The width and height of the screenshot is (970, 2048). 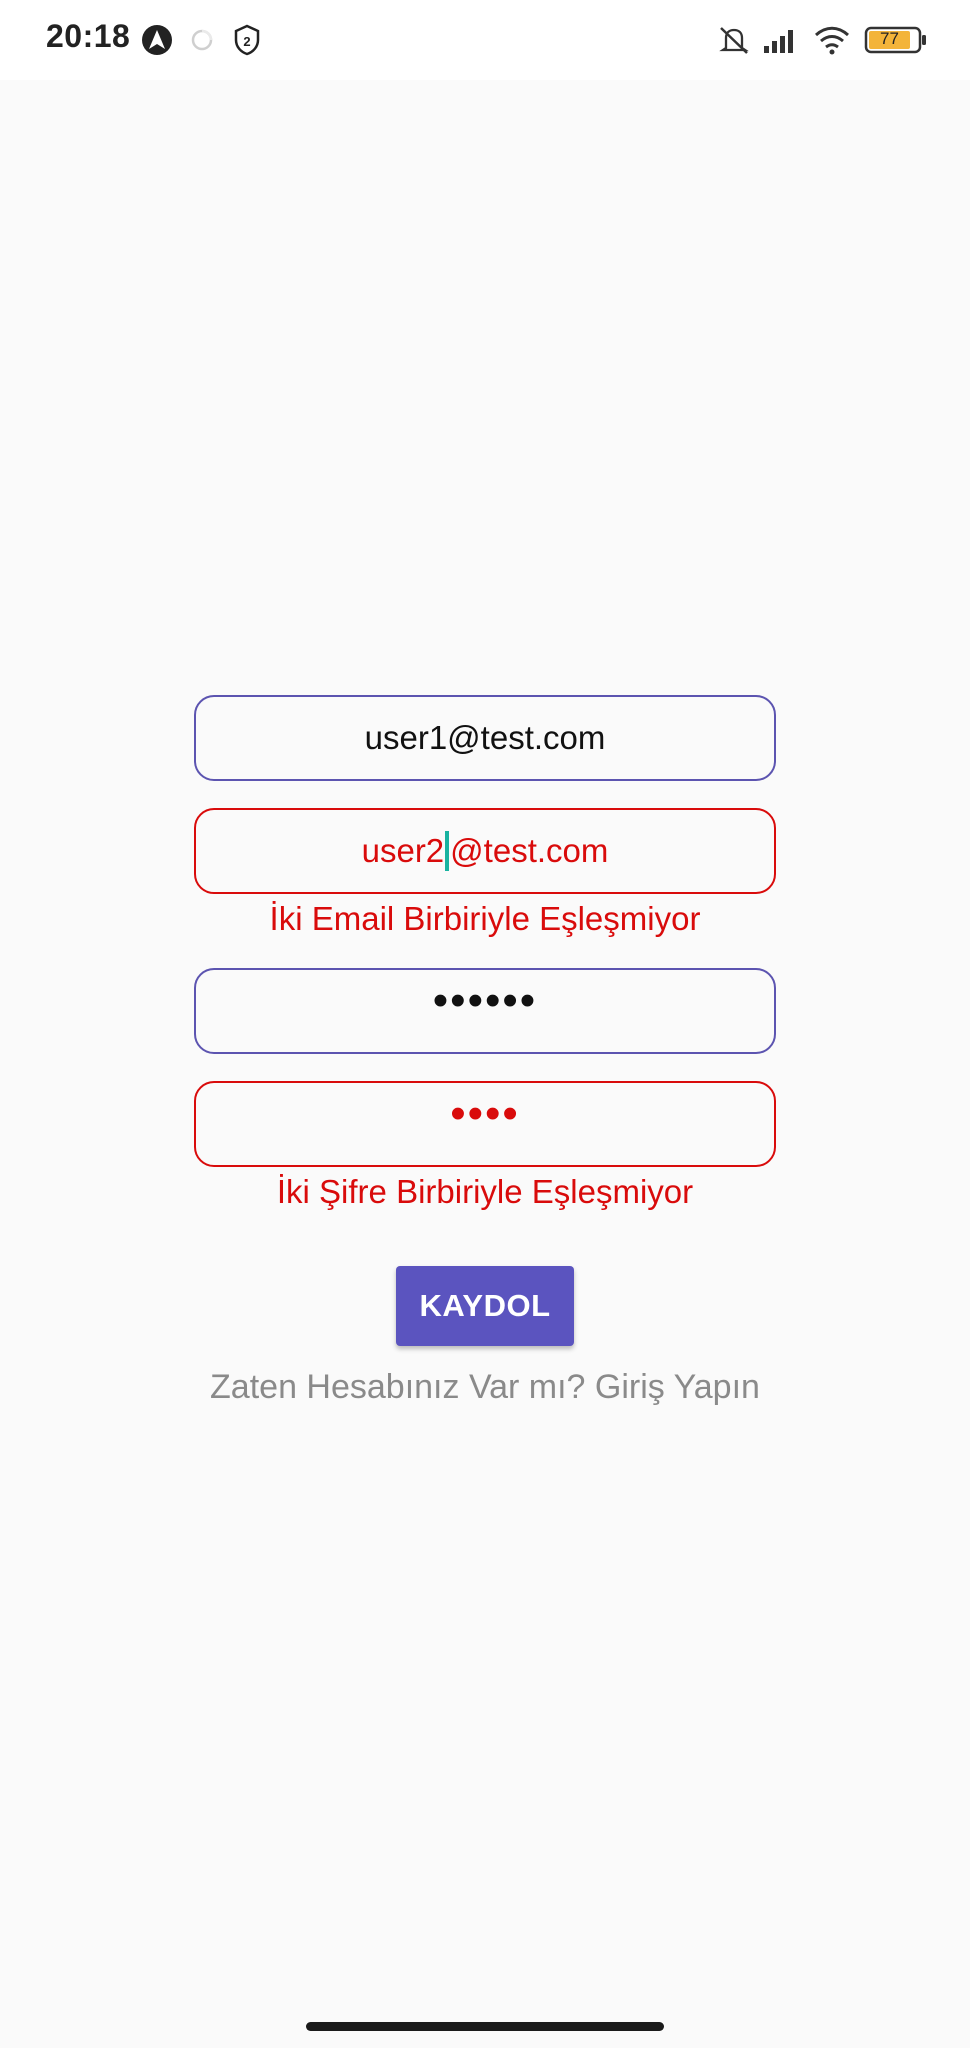 What do you see at coordinates (485, 1000) in the screenshot?
I see `password-mask: ••••••` at bounding box center [485, 1000].